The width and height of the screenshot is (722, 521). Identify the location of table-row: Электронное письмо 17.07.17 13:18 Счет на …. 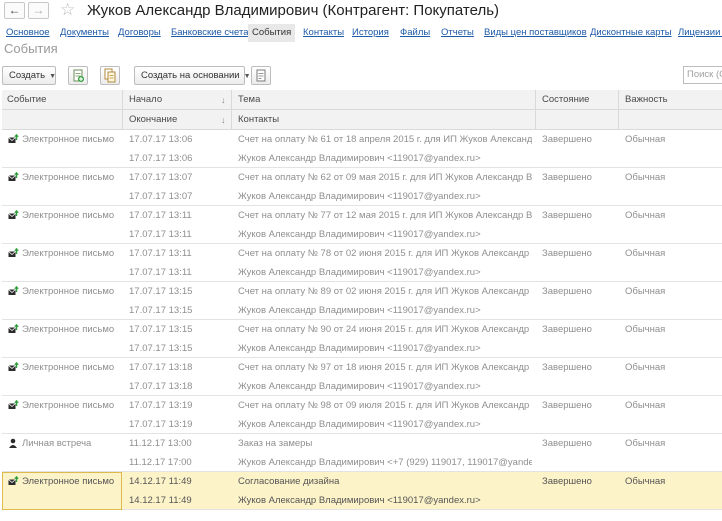
(362, 377).